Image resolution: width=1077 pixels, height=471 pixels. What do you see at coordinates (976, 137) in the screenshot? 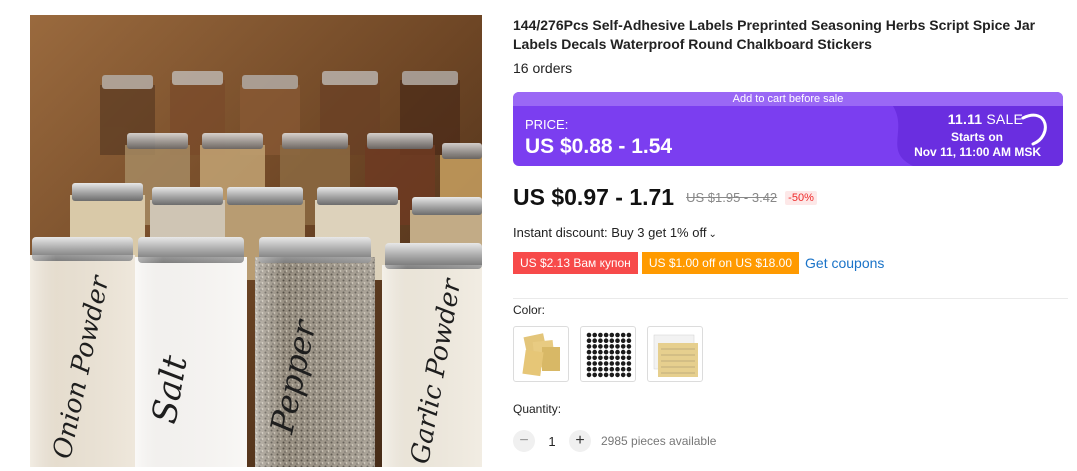
I see `sale-starts-on: Starts on` at bounding box center [976, 137].